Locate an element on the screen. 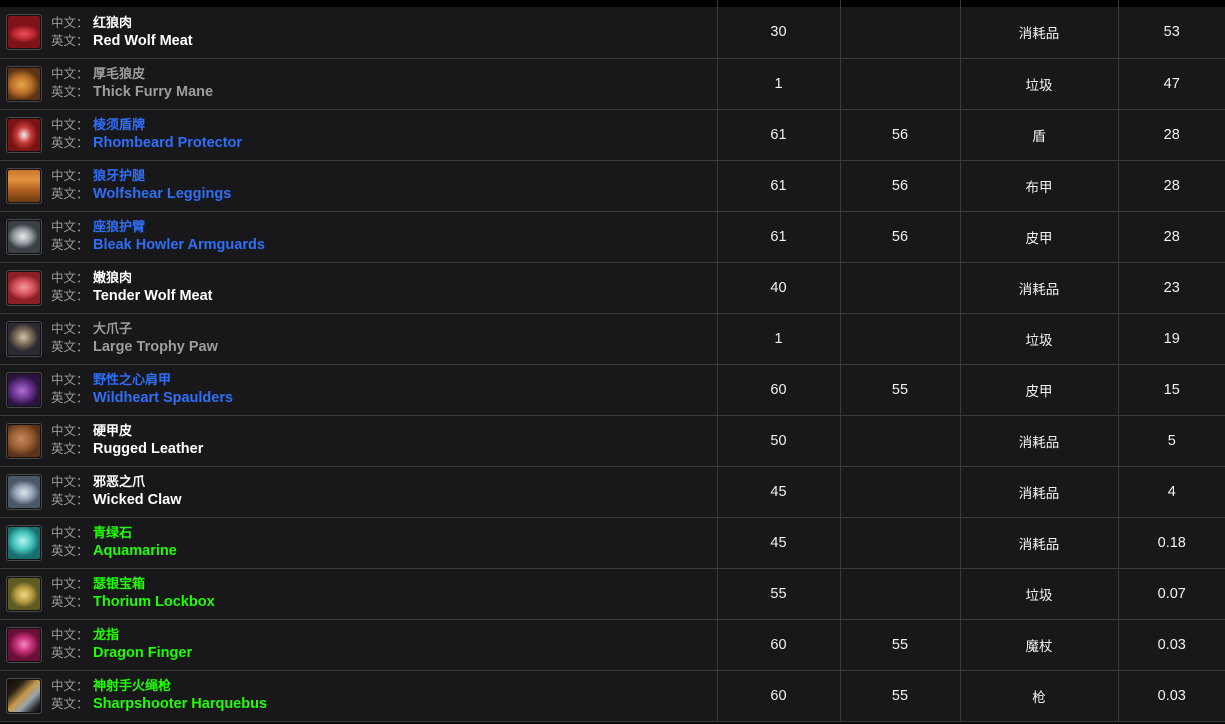  item-name-cell: 中文： 红狼肉 英文： Red Wolf Meat is located at coordinates (359, 33).